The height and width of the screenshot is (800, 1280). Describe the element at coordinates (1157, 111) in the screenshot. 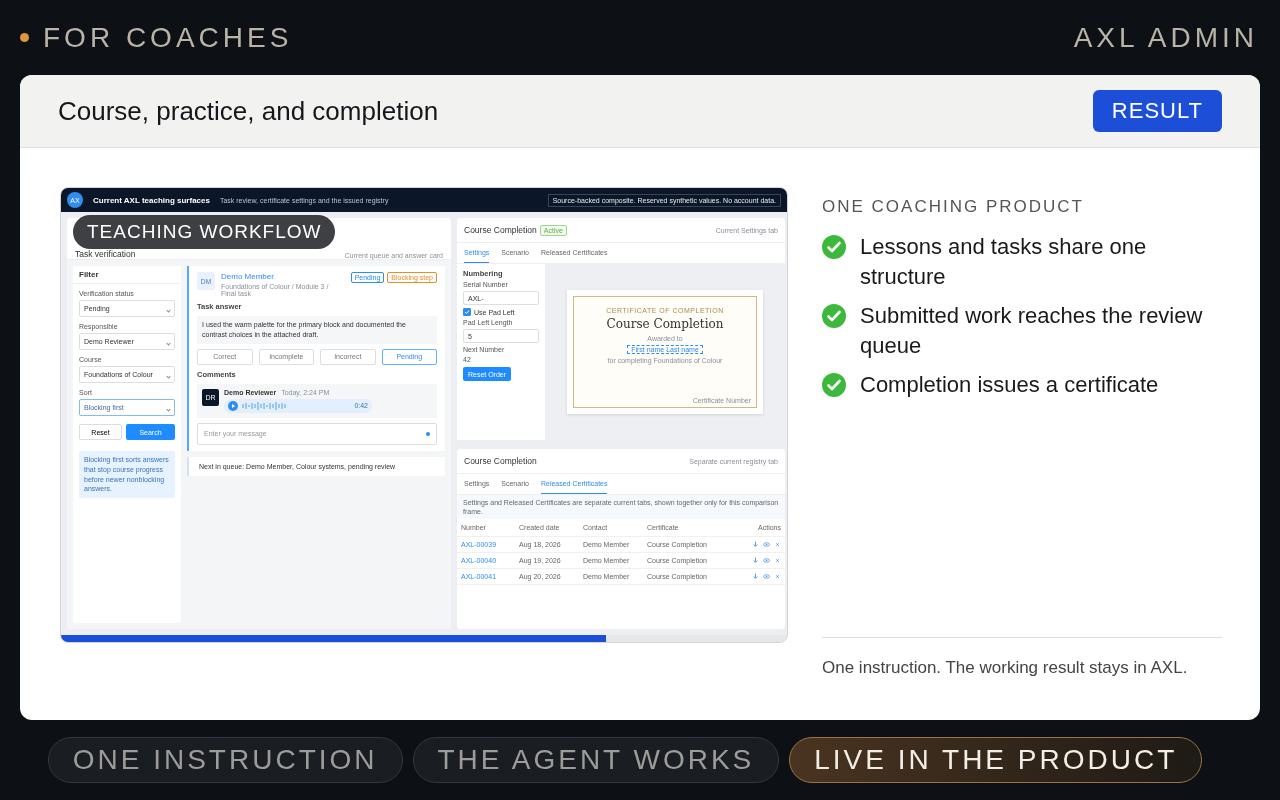

I see `result-button: RESULT` at that location.